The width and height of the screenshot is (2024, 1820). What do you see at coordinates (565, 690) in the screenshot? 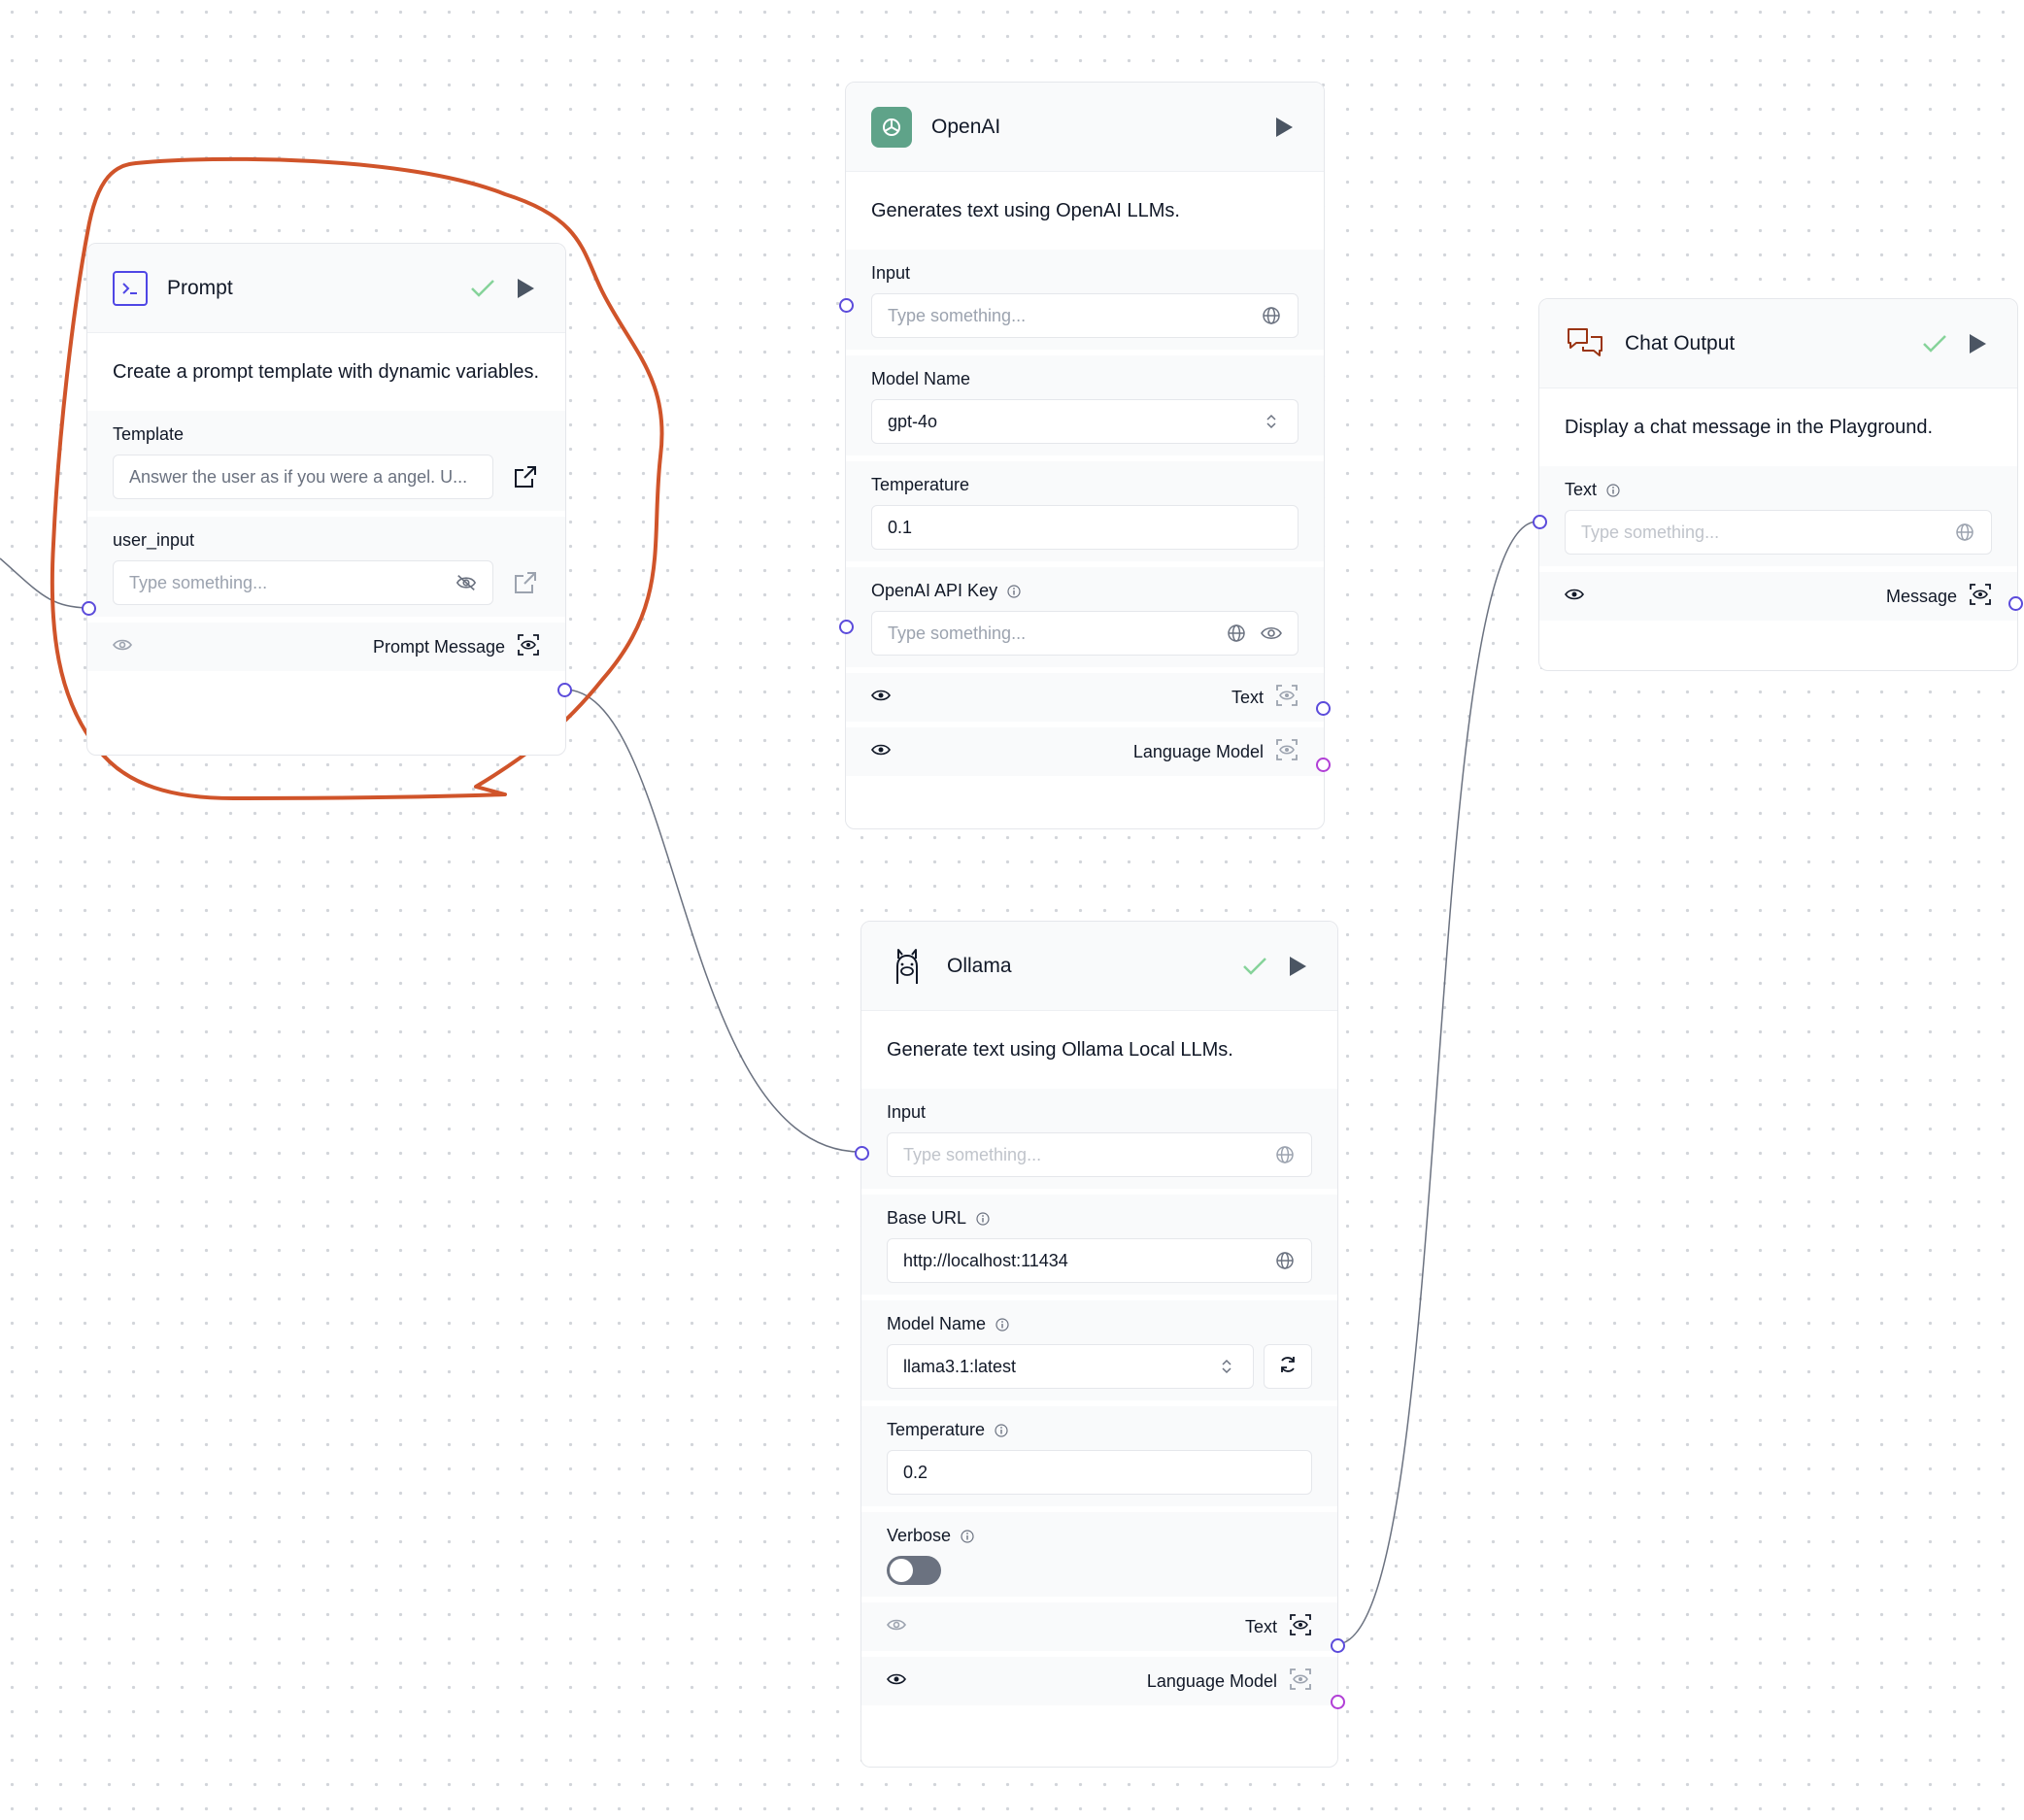
I see `prompt-message-output-handle` at bounding box center [565, 690].